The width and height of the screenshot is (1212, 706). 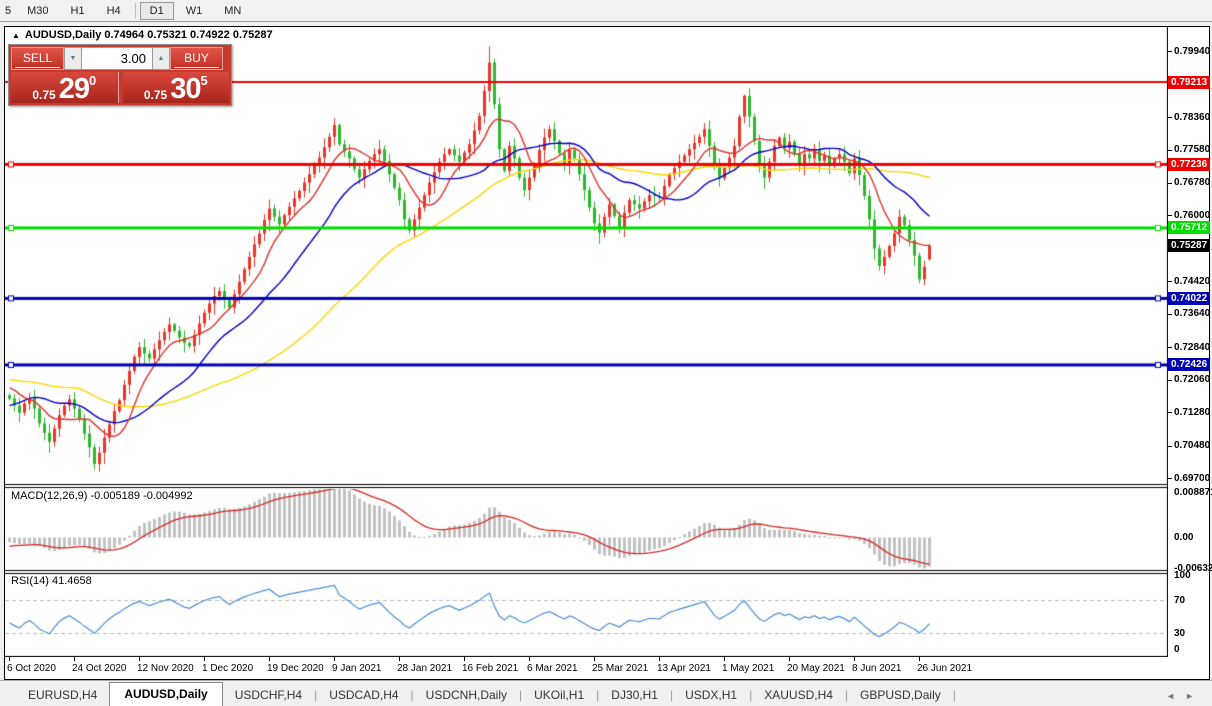 What do you see at coordinates (31, 668) in the screenshot?
I see `date-label: 6 Oct 2020` at bounding box center [31, 668].